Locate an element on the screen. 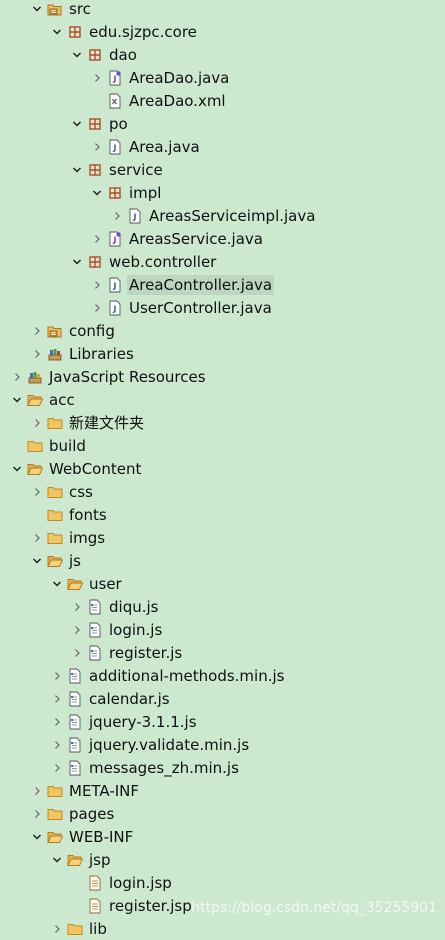  tree-item: WebContent is located at coordinates (222, 468).